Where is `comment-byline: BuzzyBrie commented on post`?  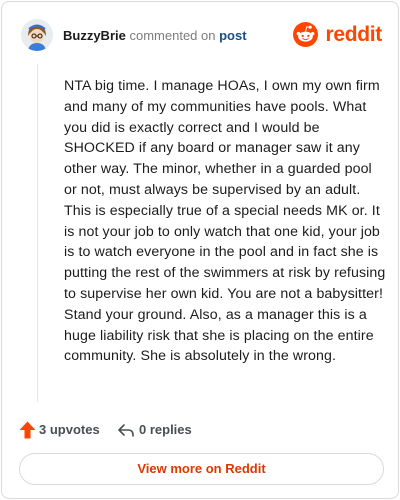
comment-byline: BuzzyBrie commented on post is located at coordinates (155, 36).